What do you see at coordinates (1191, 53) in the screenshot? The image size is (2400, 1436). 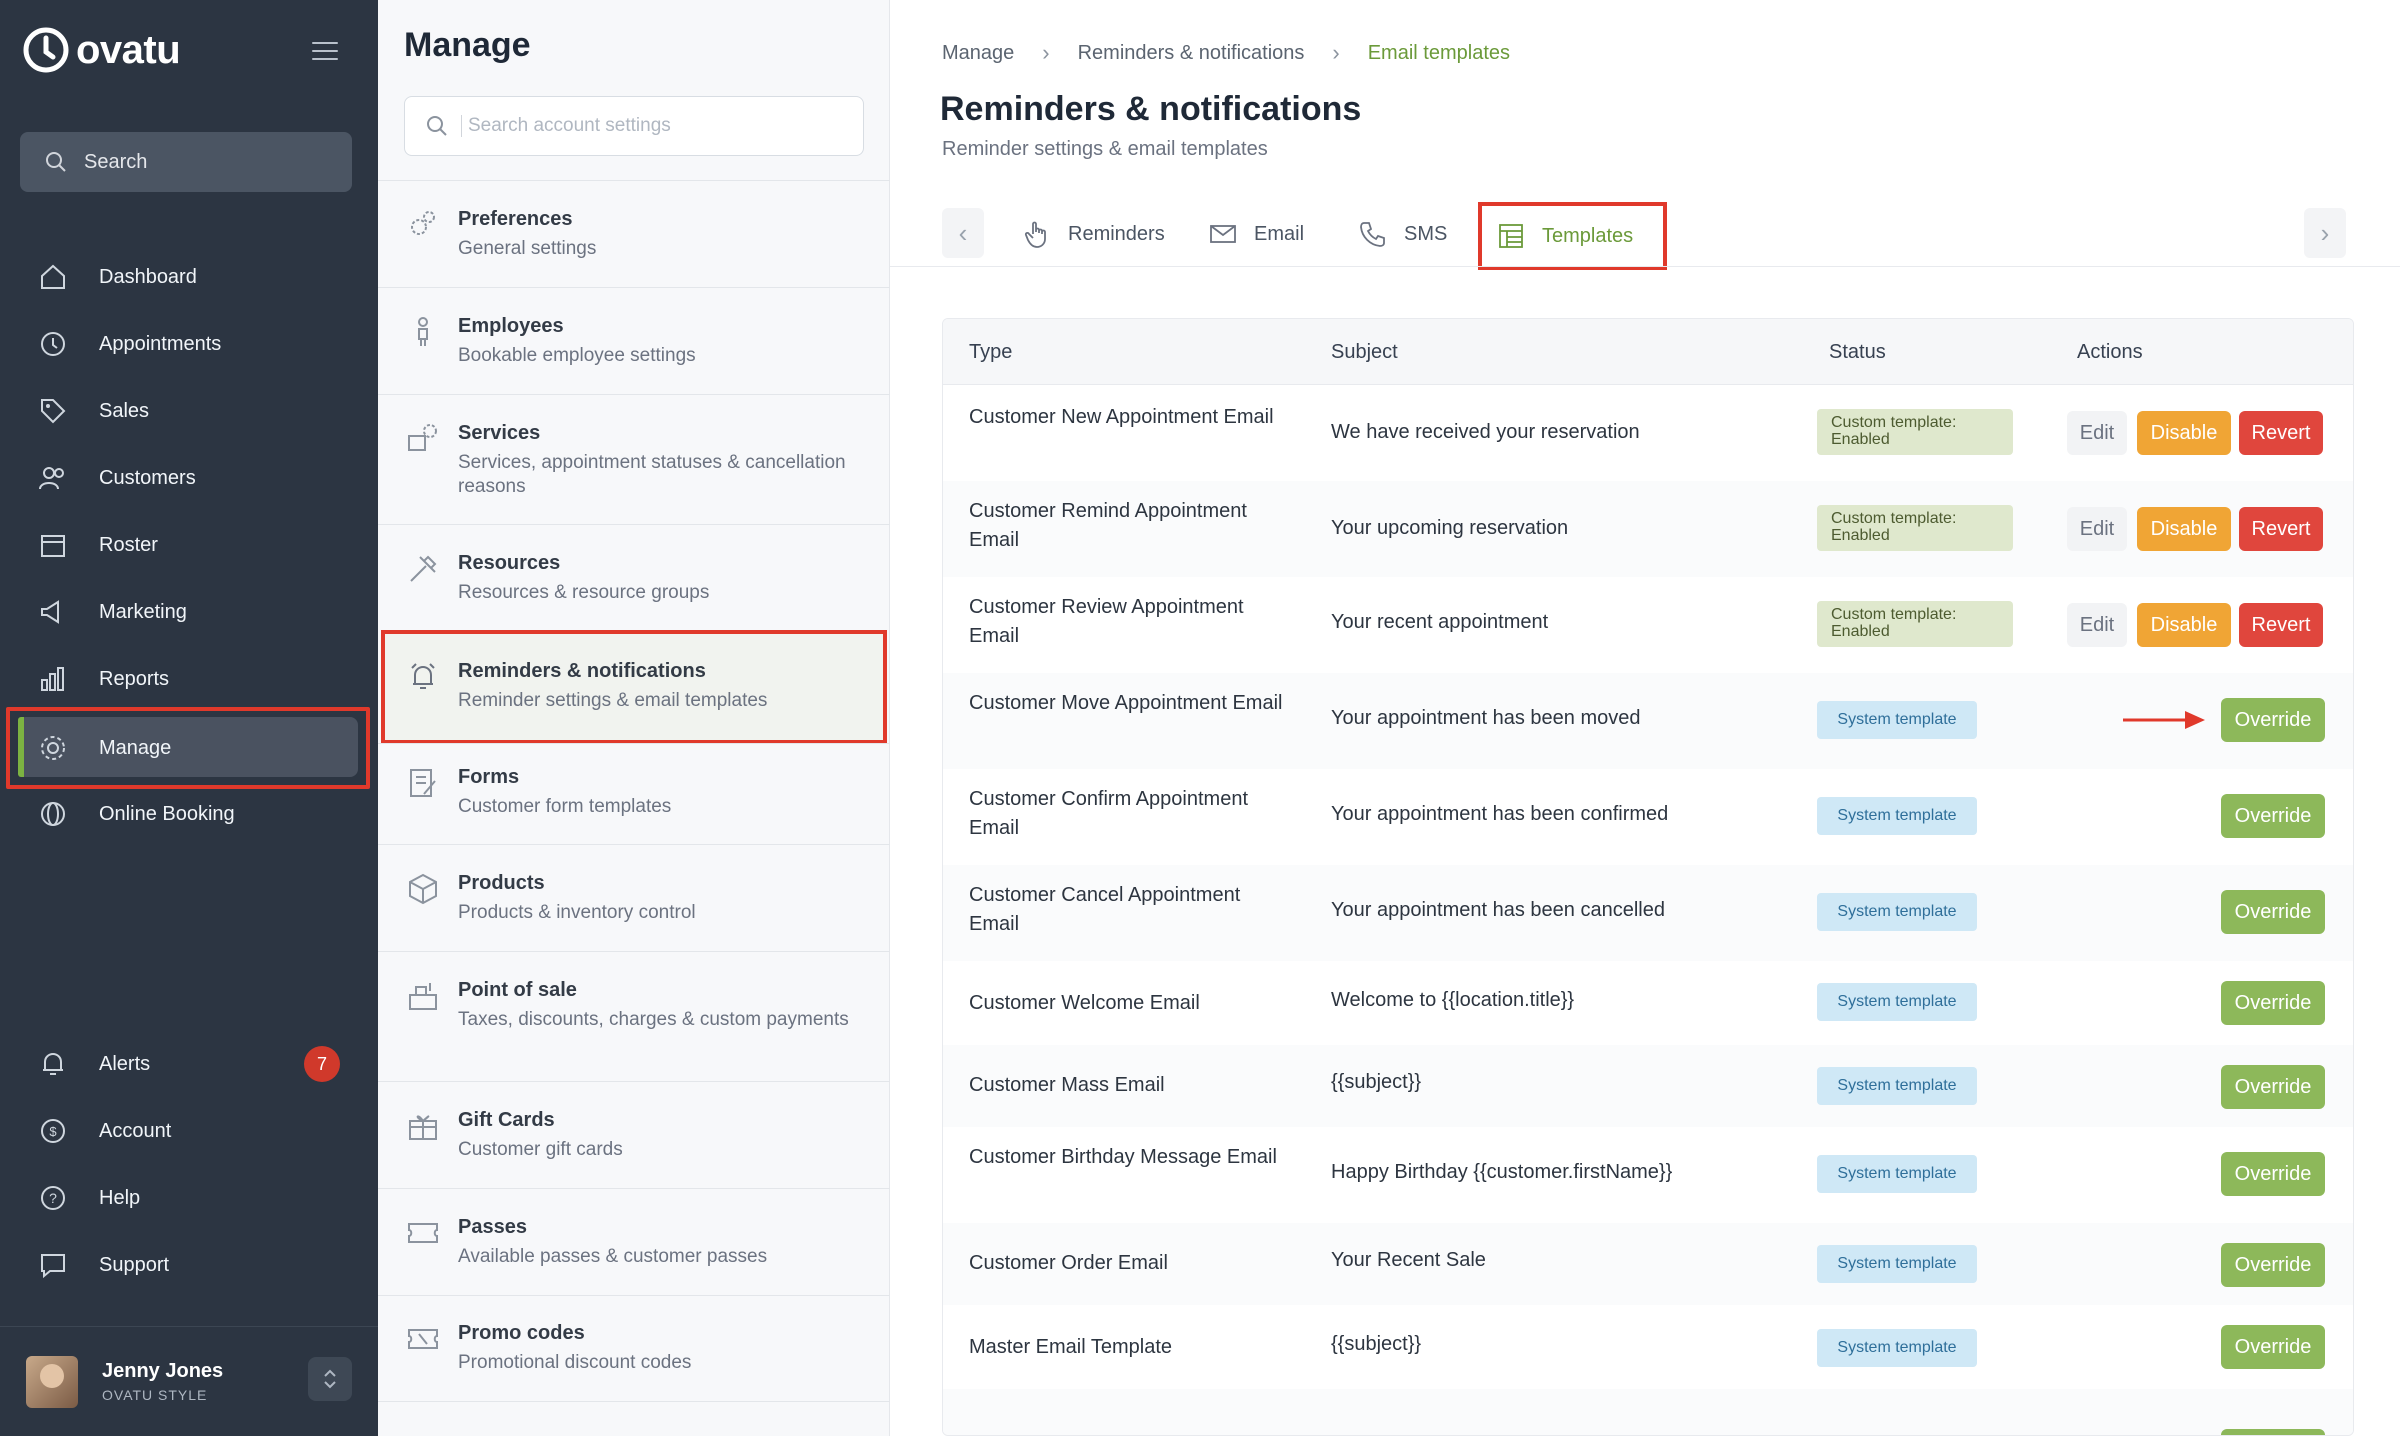 I see `breadcrumb-reminders: Reminders & notifications` at bounding box center [1191, 53].